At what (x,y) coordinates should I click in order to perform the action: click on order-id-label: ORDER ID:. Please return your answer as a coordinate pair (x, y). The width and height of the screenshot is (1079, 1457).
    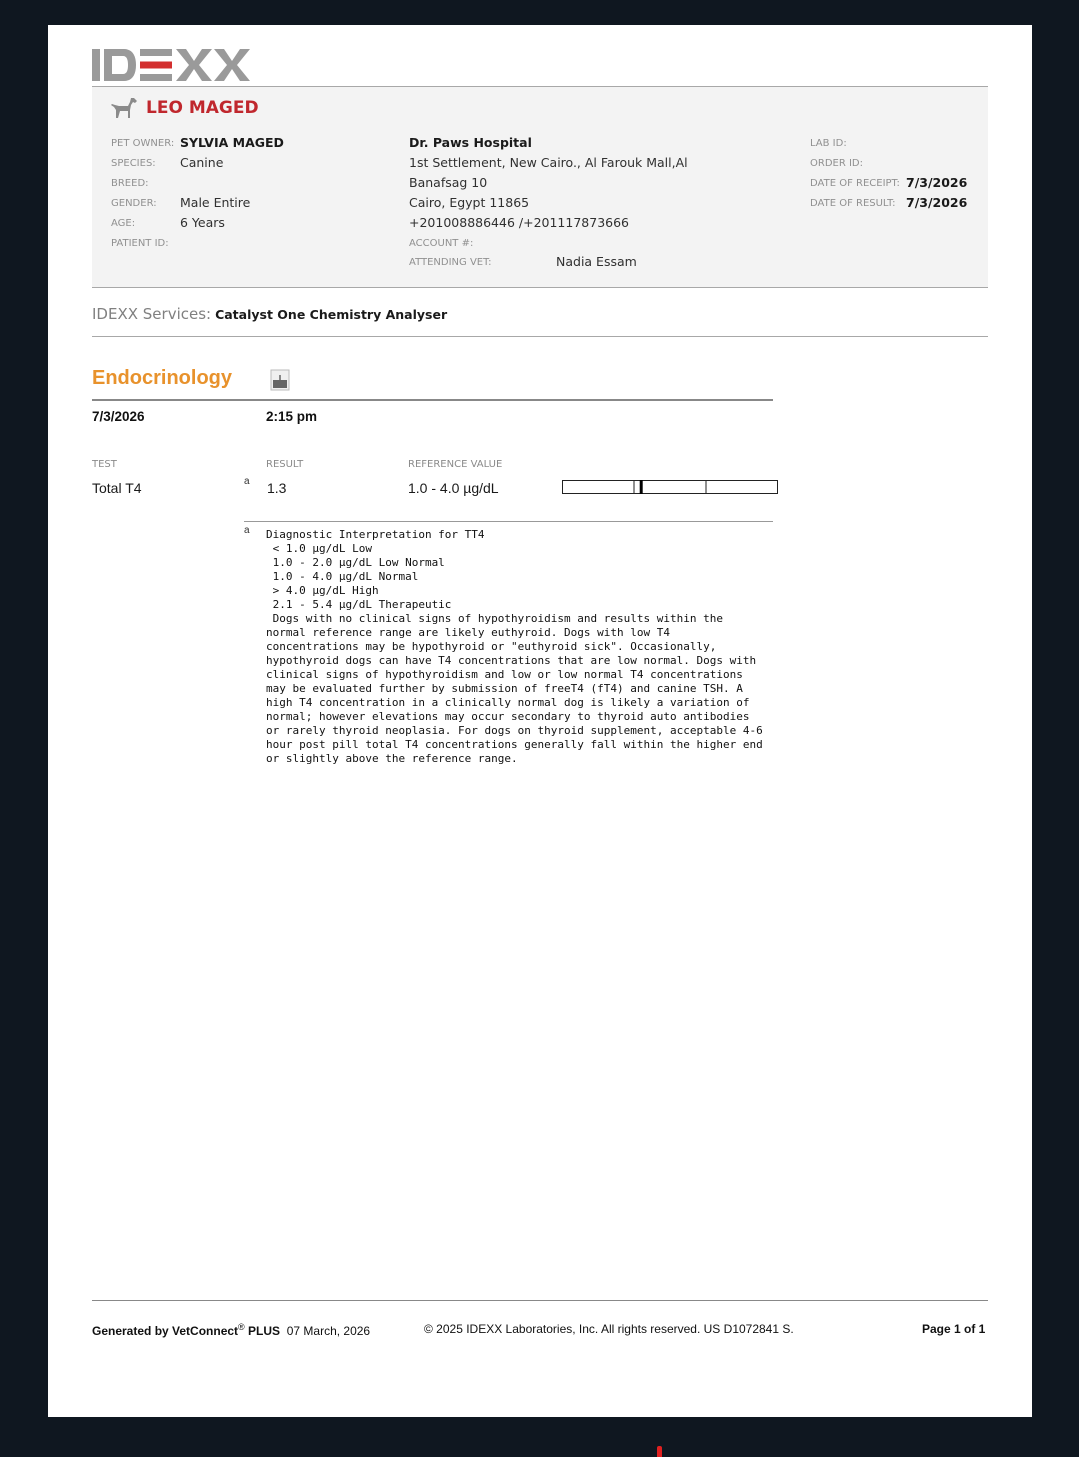
    Looking at the image, I should click on (836, 163).